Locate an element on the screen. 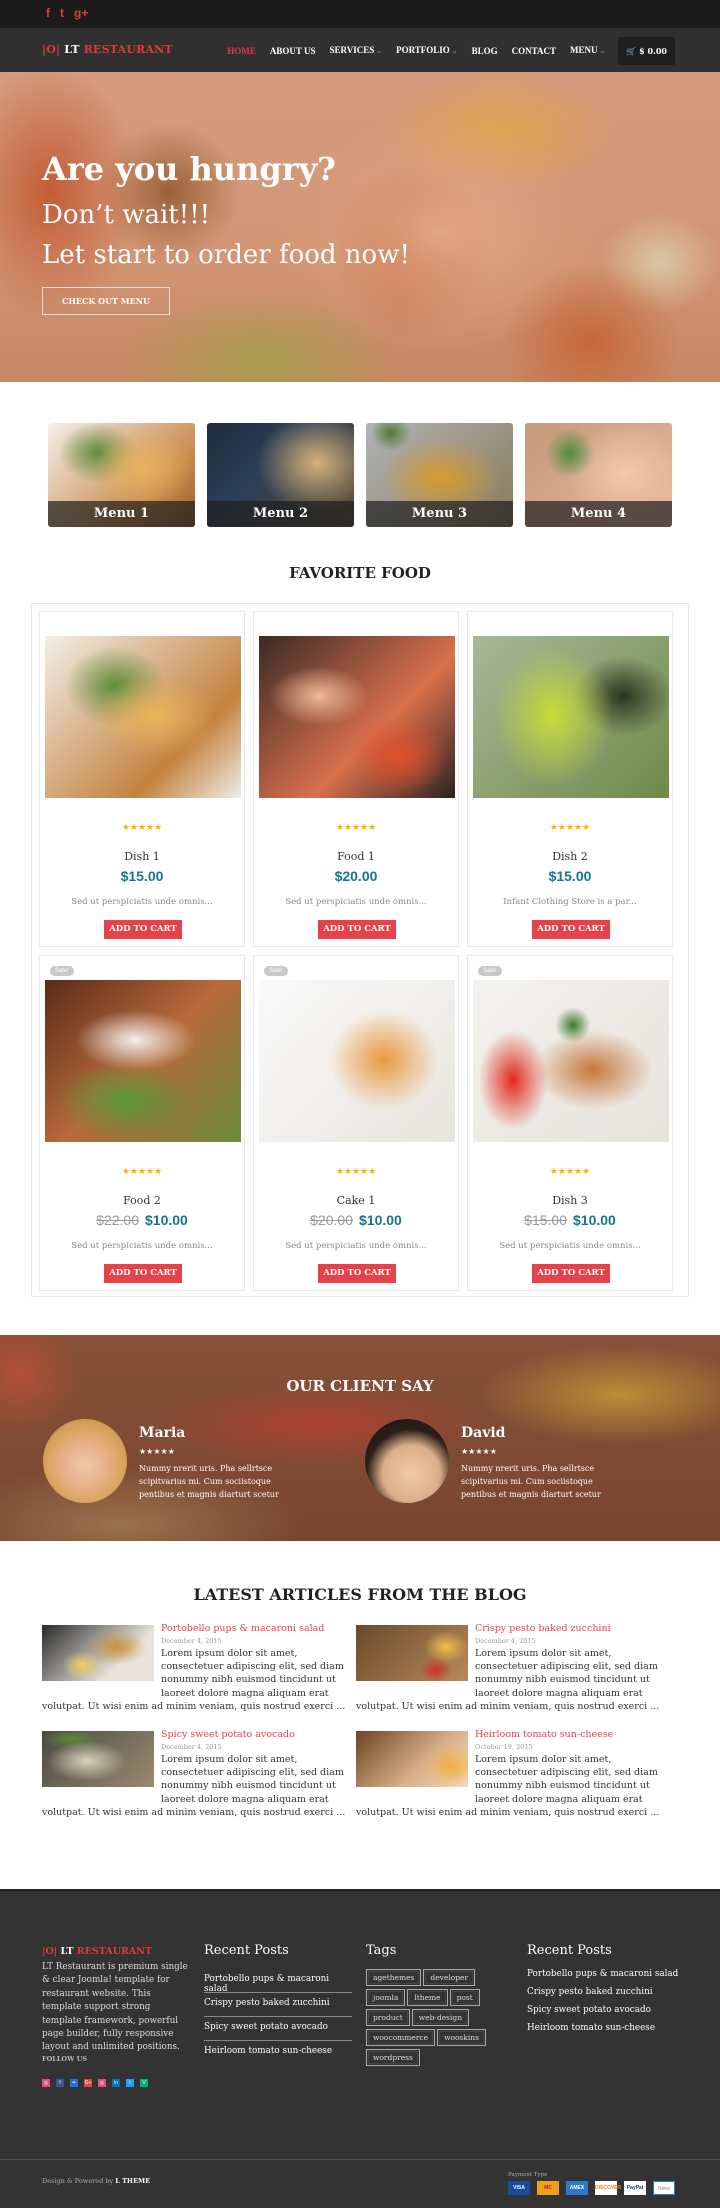 Image resolution: width=720 pixels, height=2208 pixels. current-price: $20.00 is located at coordinates (356, 876).